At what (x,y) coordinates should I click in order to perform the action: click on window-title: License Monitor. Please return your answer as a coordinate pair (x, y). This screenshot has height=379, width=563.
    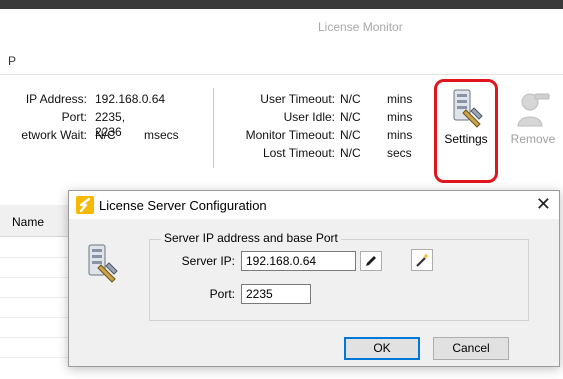
    Looking at the image, I should click on (360, 27).